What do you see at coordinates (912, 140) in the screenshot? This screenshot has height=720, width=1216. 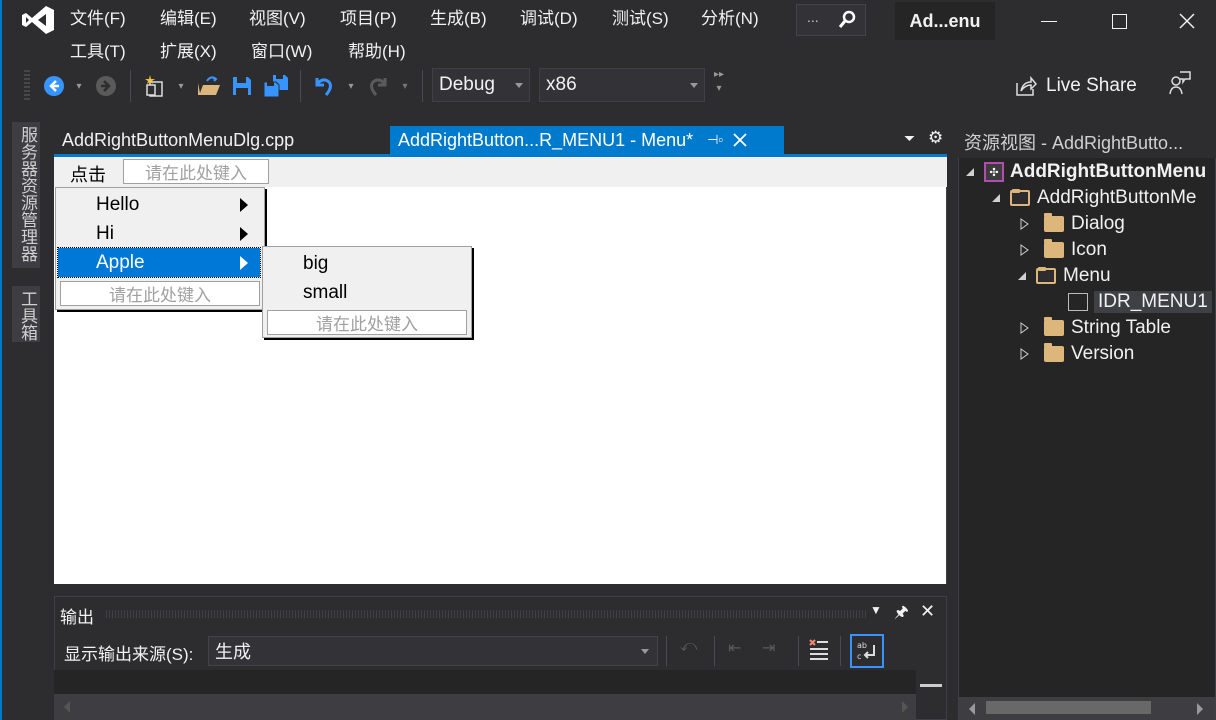 I see `tab-list-dropdown-icon: ⏷` at bounding box center [912, 140].